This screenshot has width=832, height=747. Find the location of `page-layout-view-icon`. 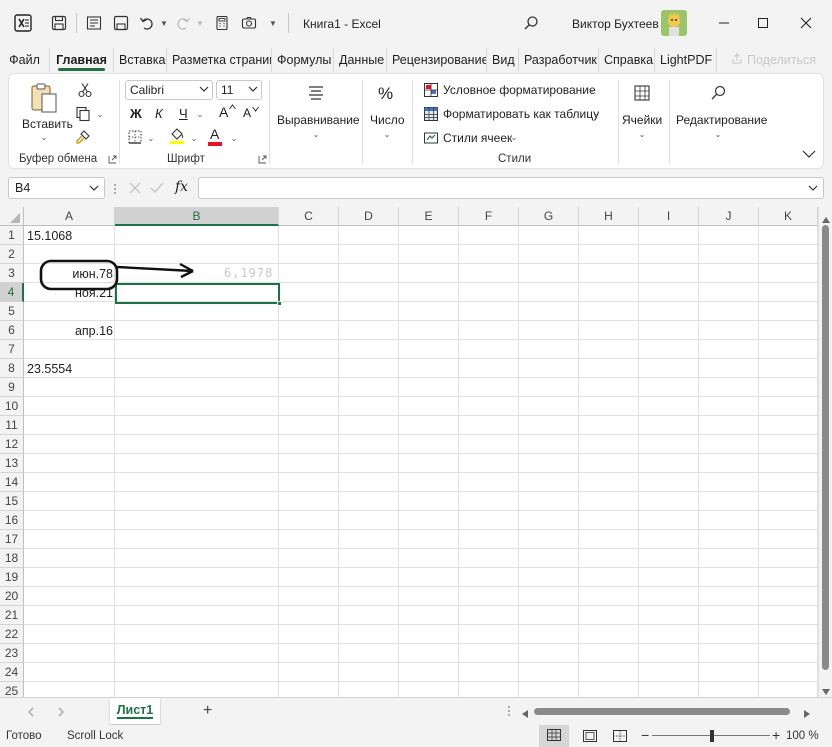

page-layout-view-icon is located at coordinates (590, 737).